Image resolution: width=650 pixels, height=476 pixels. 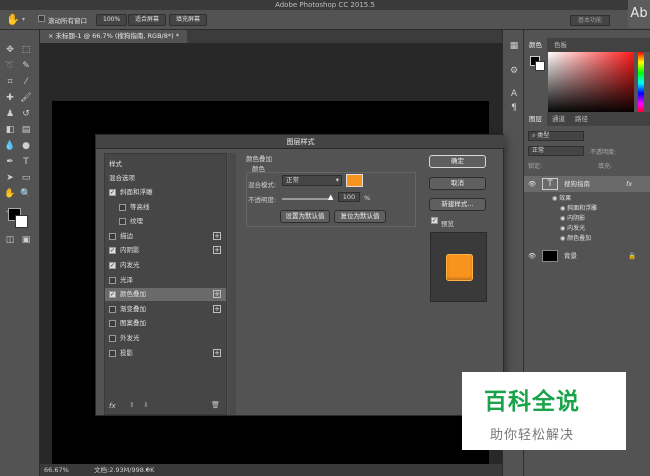 What do you see at coordinates (10, 240) in the screenshot?
I see `quick-mask-icon: ◫` at bounding box center [10, 240].